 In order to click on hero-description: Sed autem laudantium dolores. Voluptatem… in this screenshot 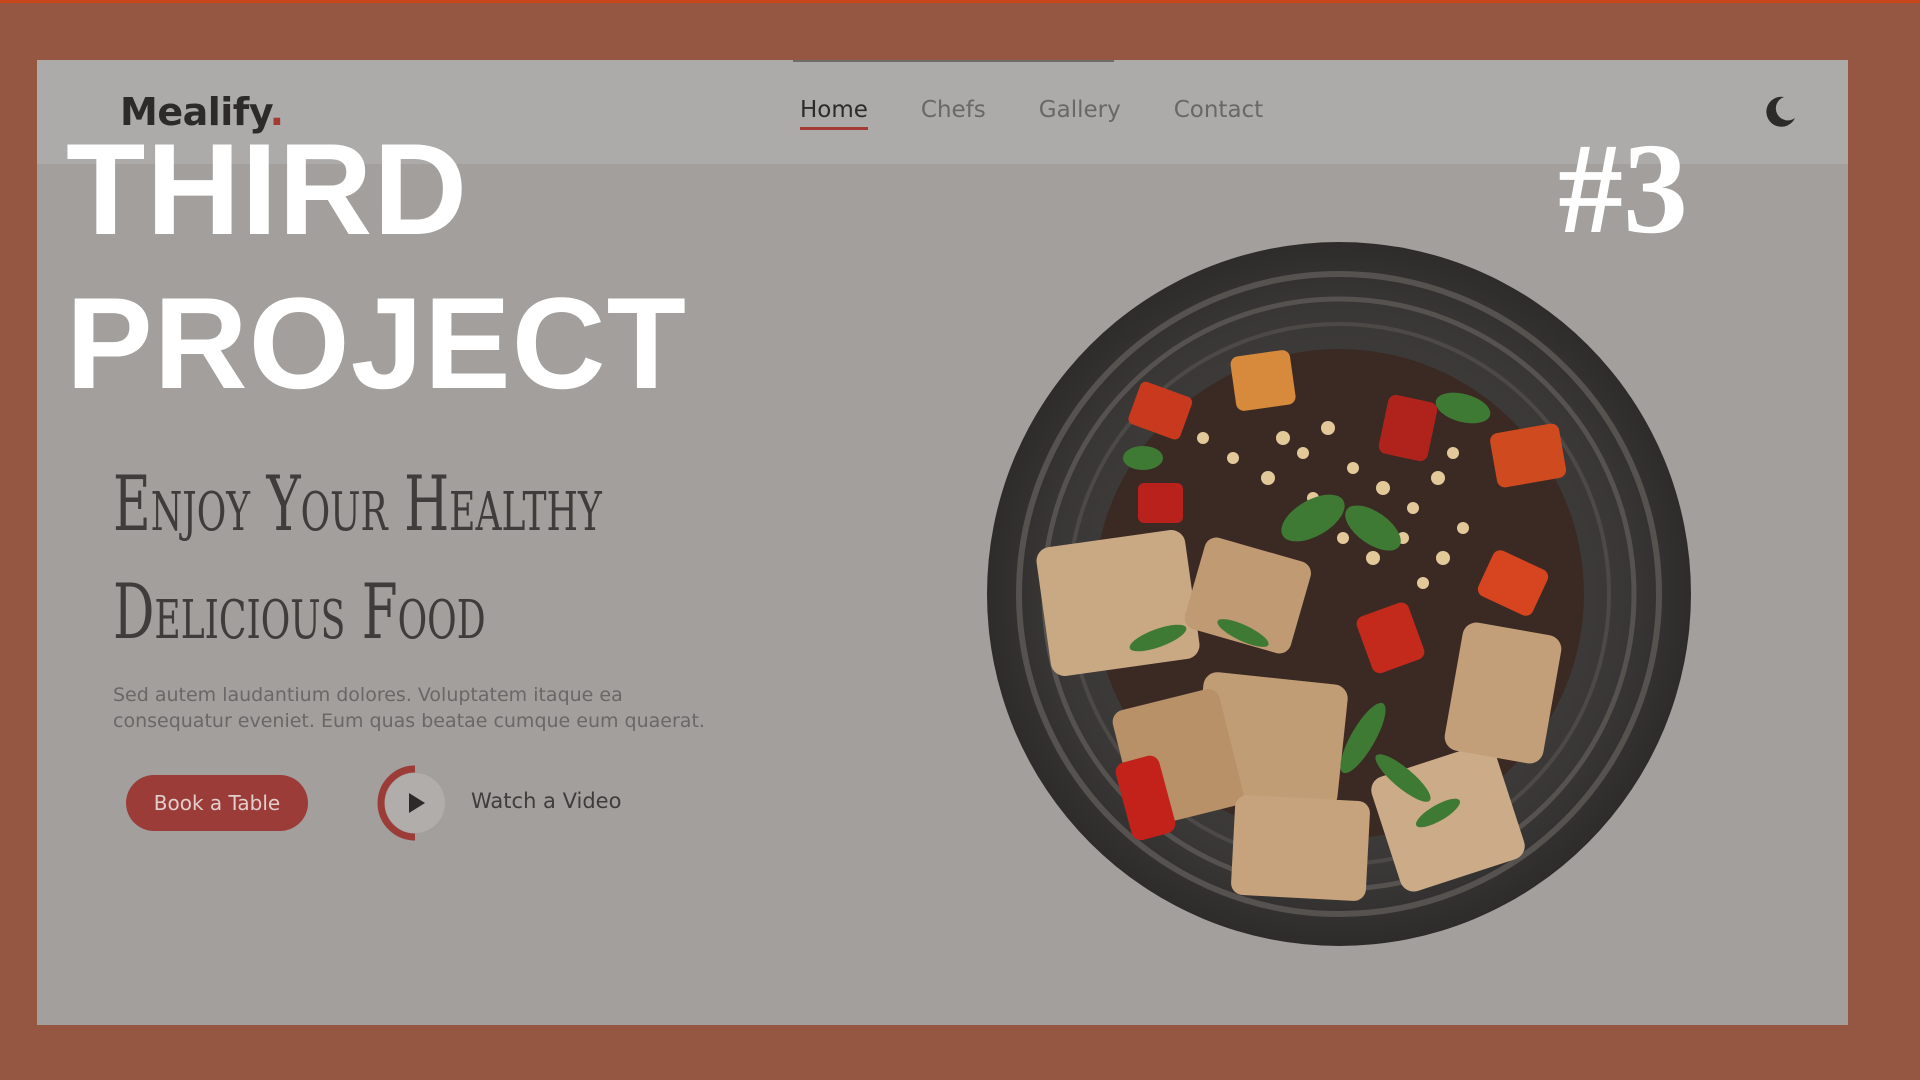, I will do `click(409, 708)`.